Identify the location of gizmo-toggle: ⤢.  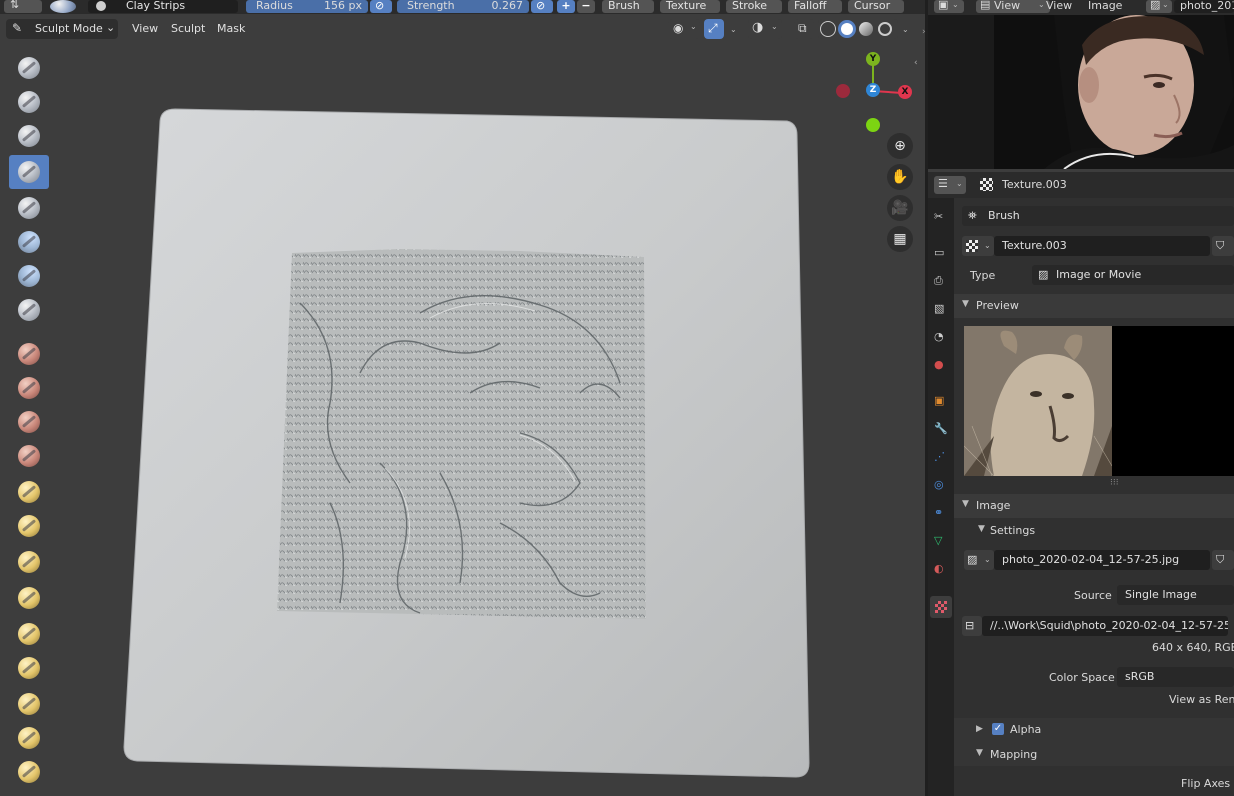
(714, 29).